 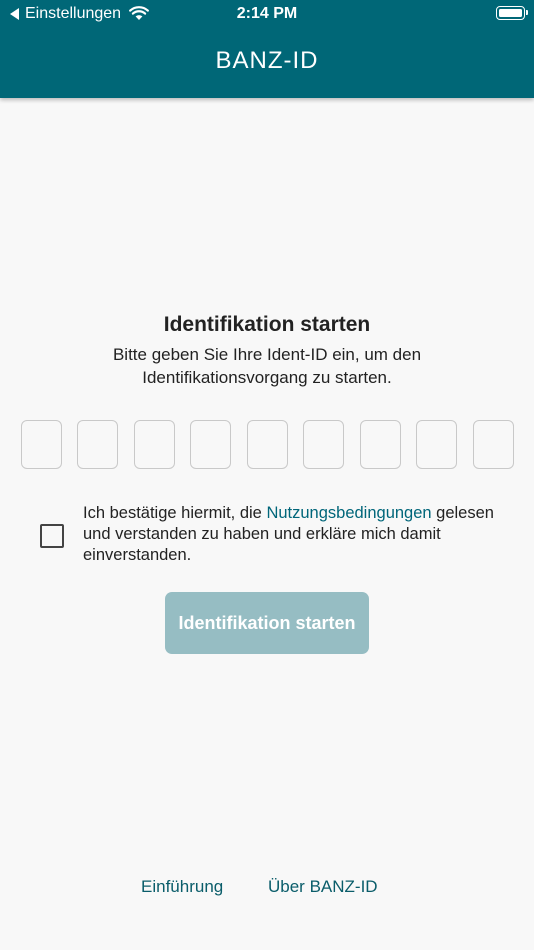 I want to click on ident-id-input-group, so click(x=267, y=444).